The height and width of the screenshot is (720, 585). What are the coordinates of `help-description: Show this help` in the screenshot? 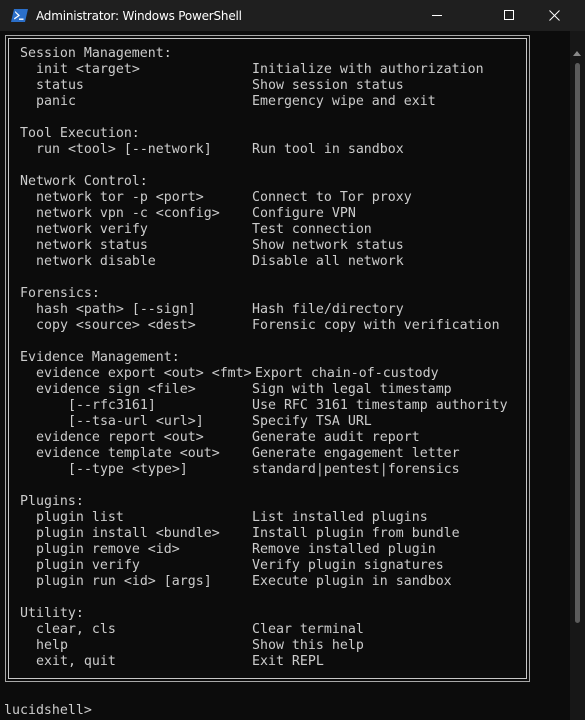 It's located at (308, 645).